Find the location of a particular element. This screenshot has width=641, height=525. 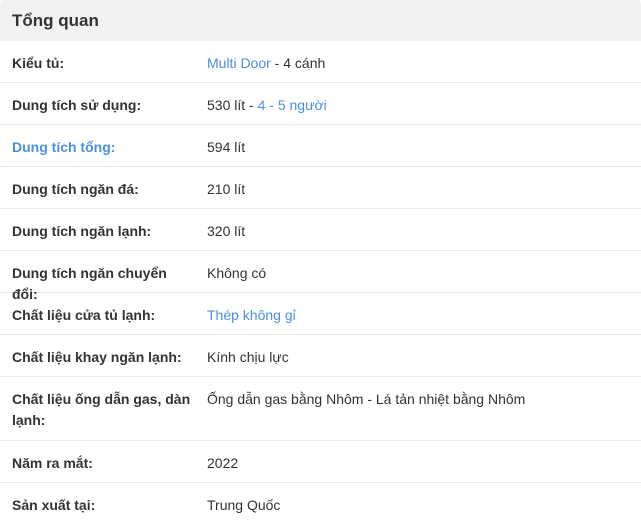

spec-value: Không có is located at coordinates (237, 273).